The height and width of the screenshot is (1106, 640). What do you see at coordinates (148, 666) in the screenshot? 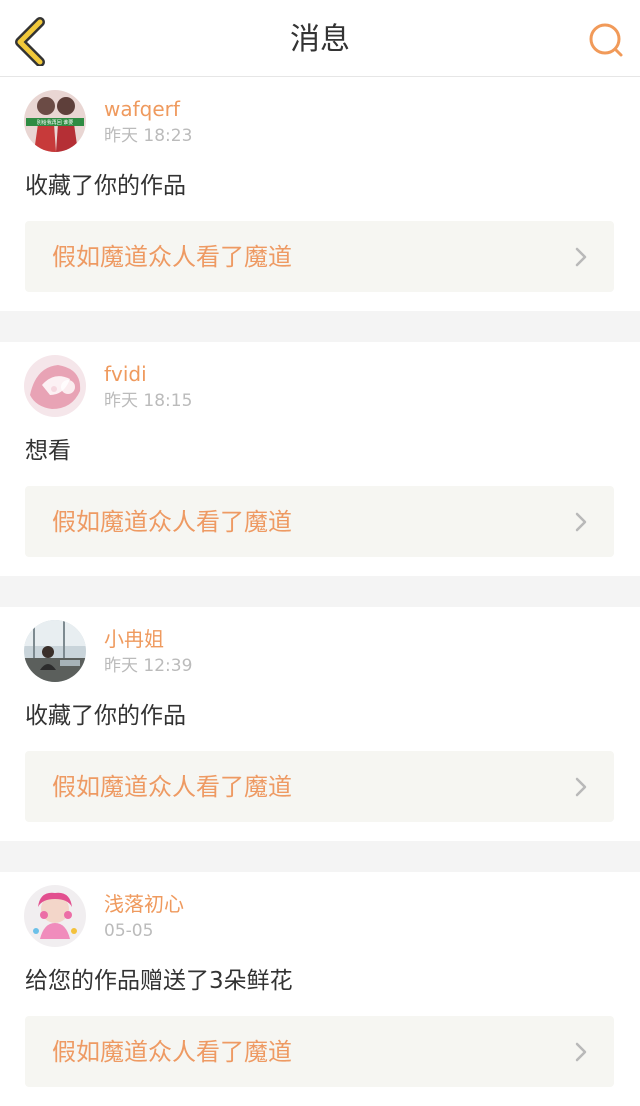
I see `timestamp: 昨天 12:39` at bounding box center [148, 666].